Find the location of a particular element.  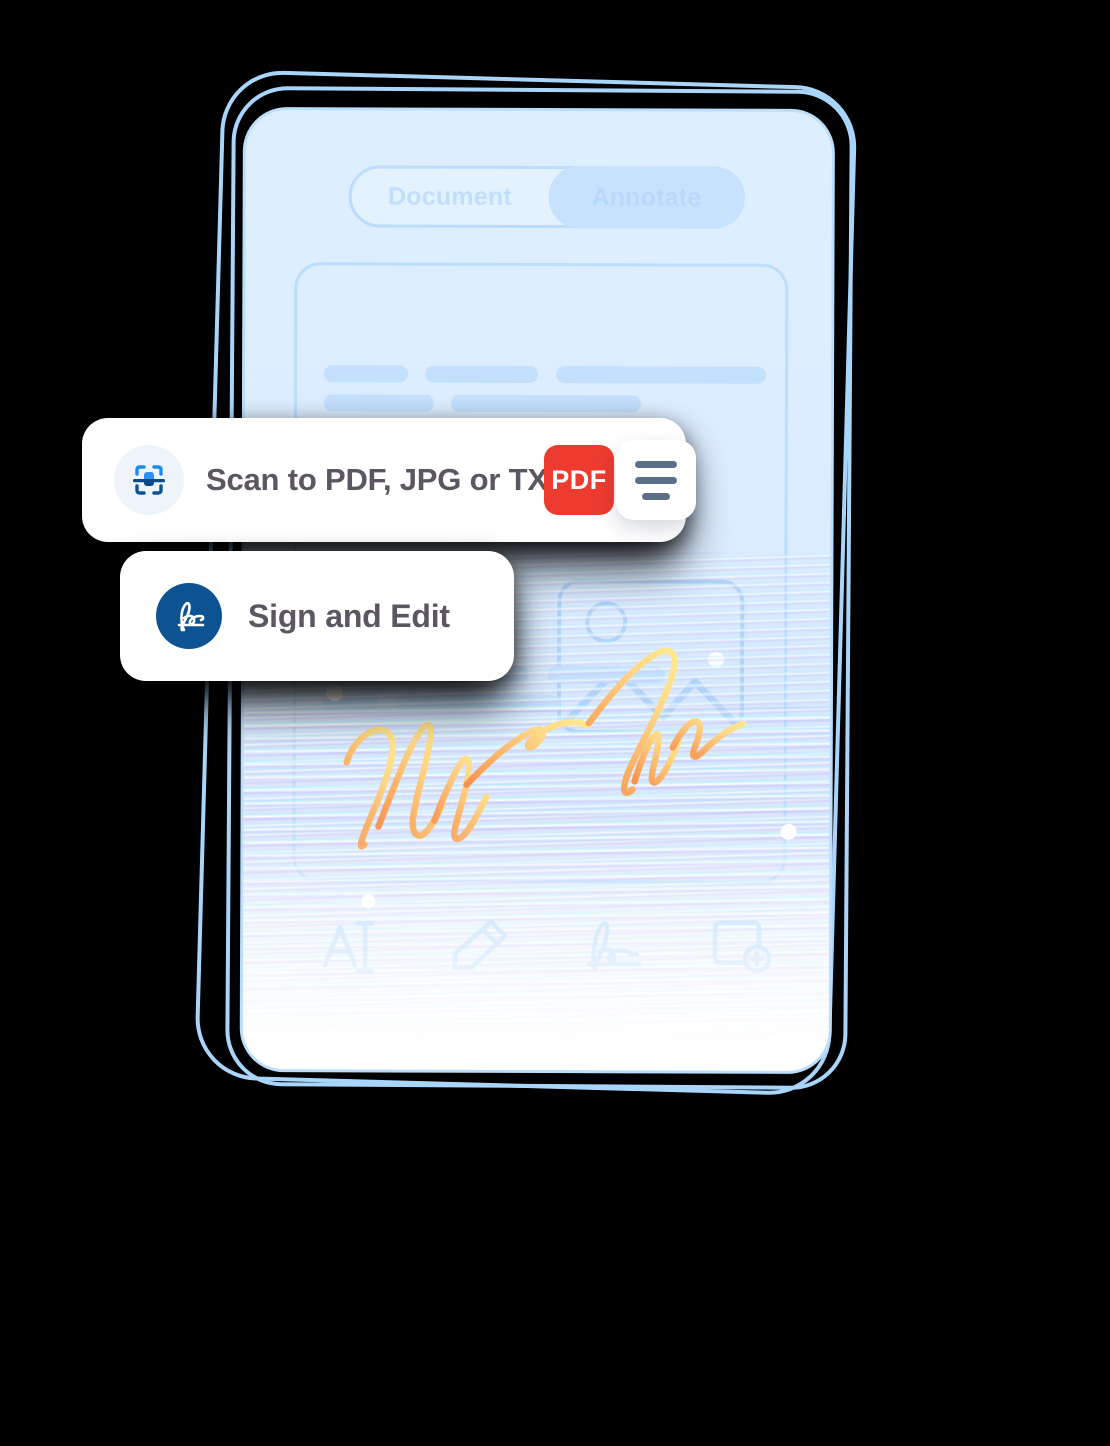

tab-document-label: Document is located at coordinates (449, 196).